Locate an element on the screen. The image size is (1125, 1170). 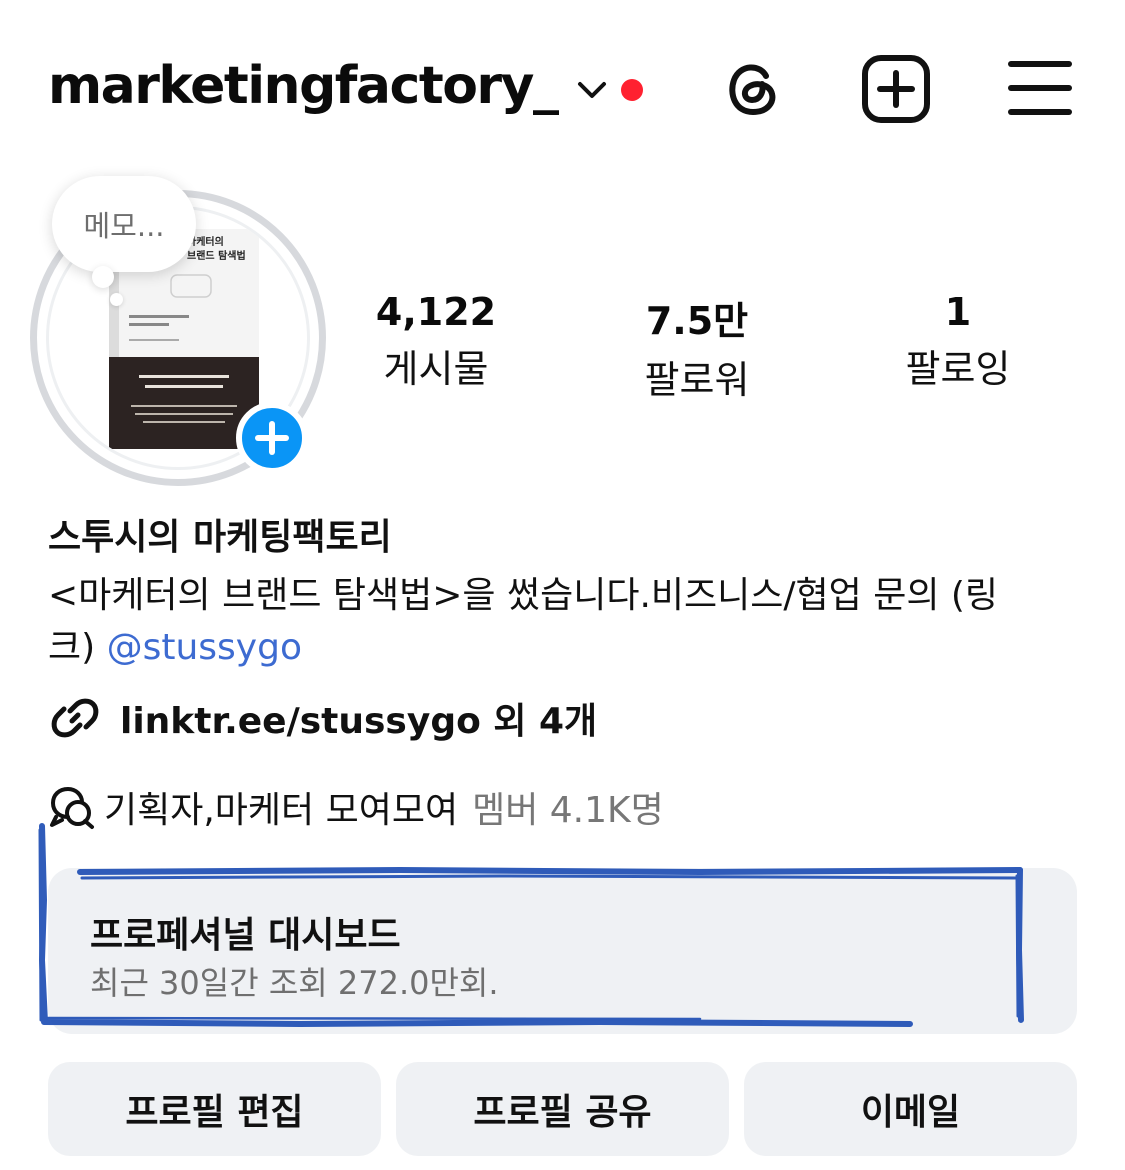
chevron-down-icon is located at coordinates (592, 90).